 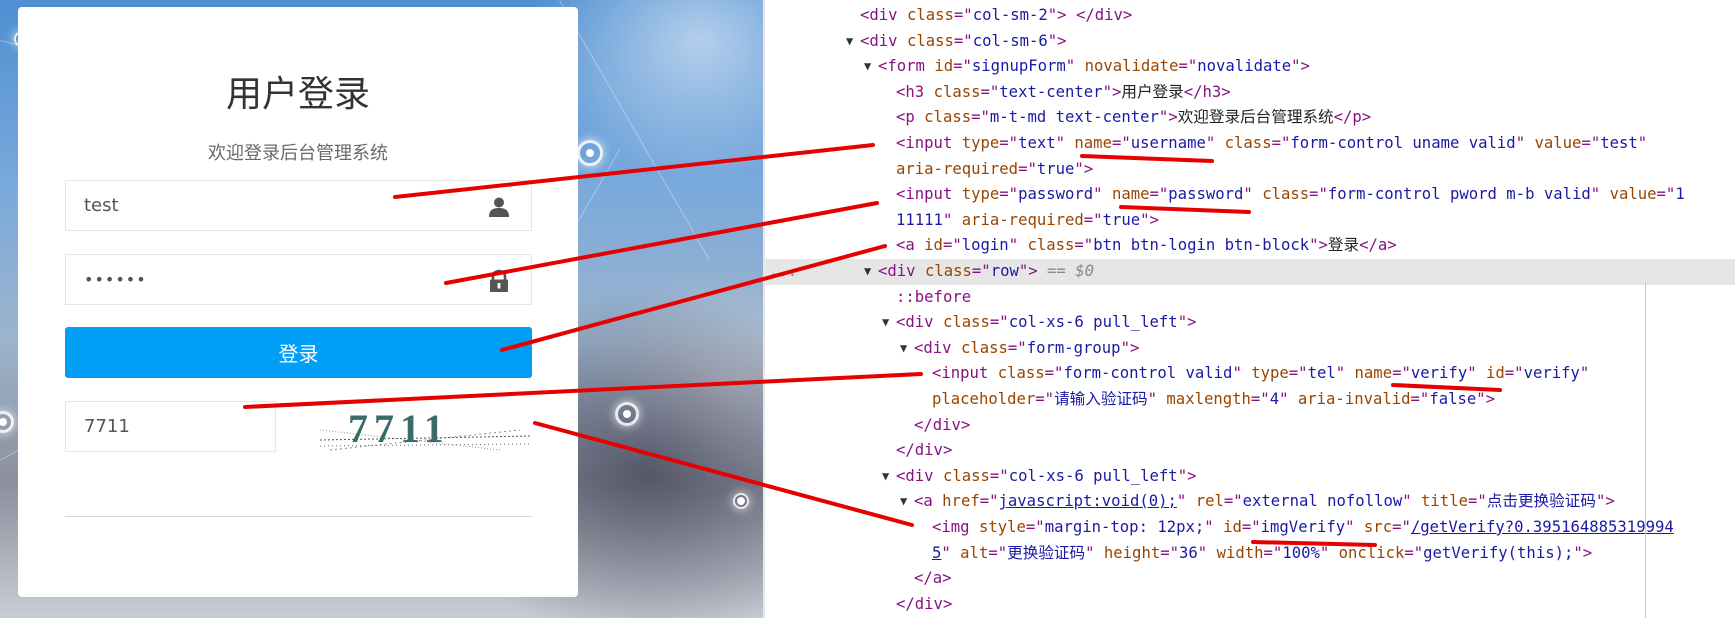 I want to click on dom-node-row: ▼ <div class="form-group">, so click(x=1250, y=349).